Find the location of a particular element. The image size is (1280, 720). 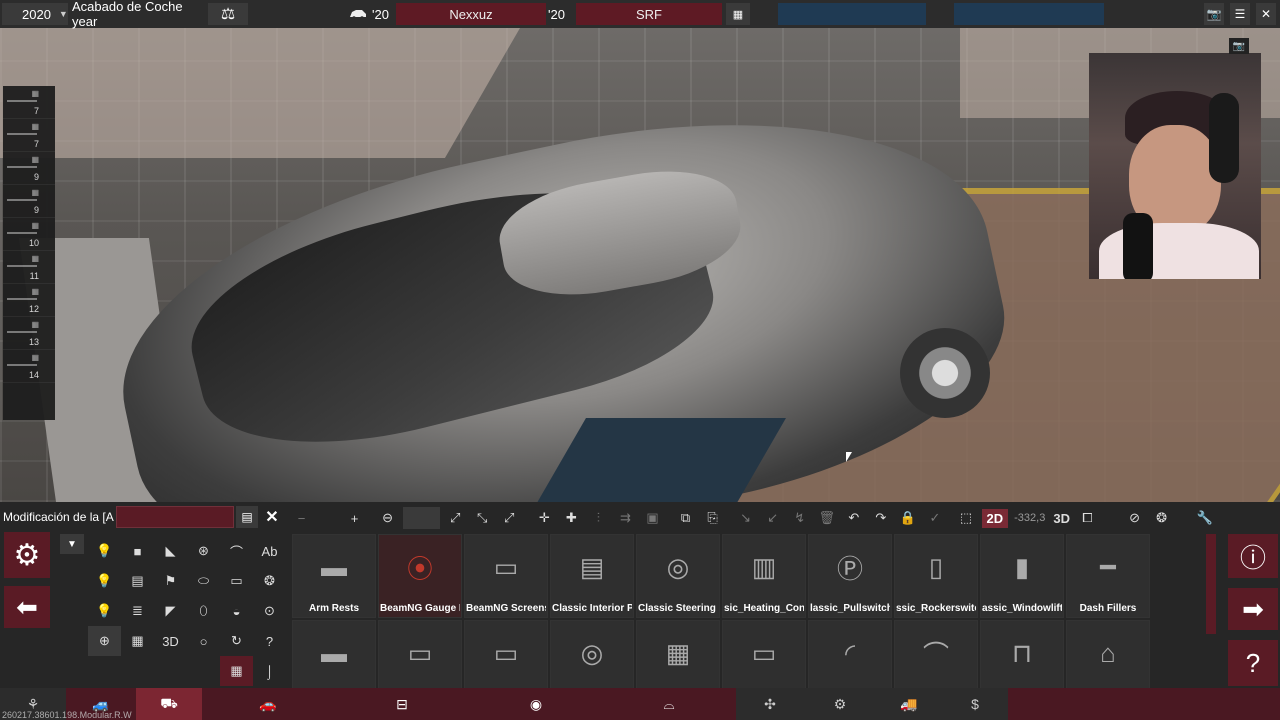

layer-icon: ⊕ is located at coordinates (104, 641).